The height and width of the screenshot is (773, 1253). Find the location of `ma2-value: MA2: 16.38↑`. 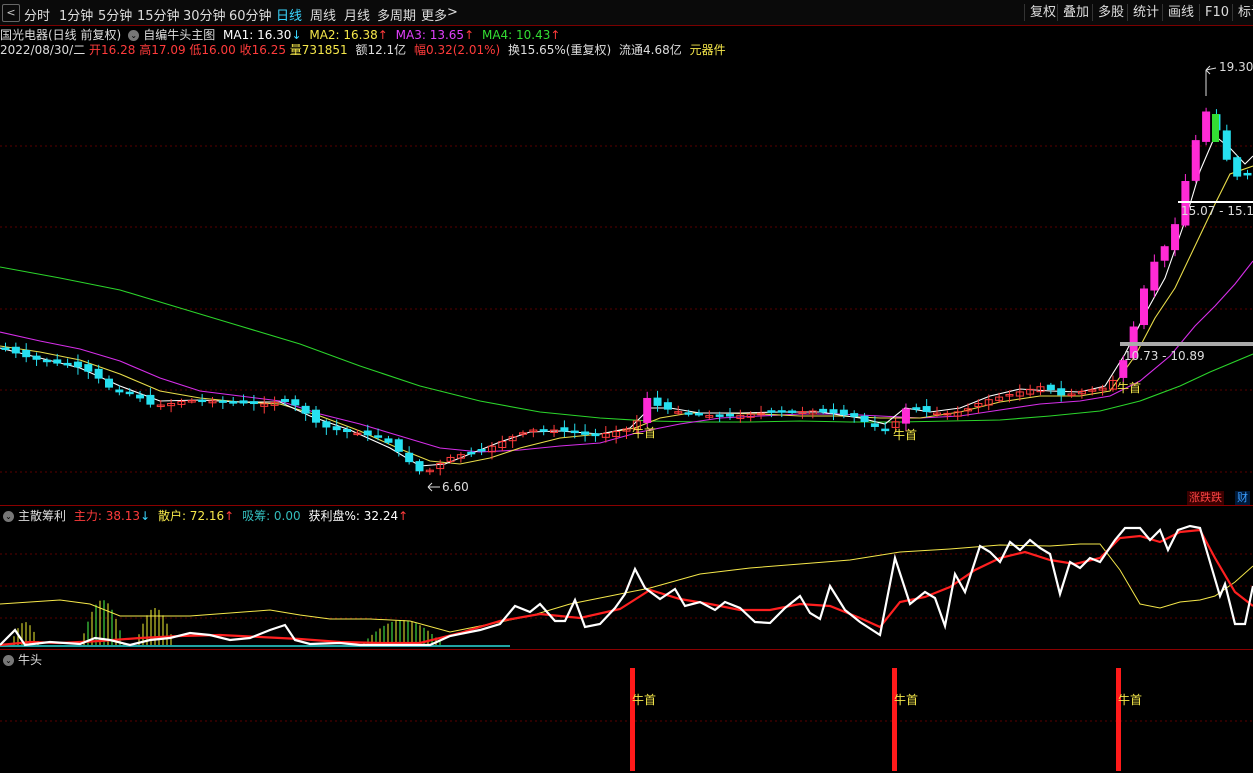

ma2-value: MA2: 16.38↑ is located at coordinates (348, 35).